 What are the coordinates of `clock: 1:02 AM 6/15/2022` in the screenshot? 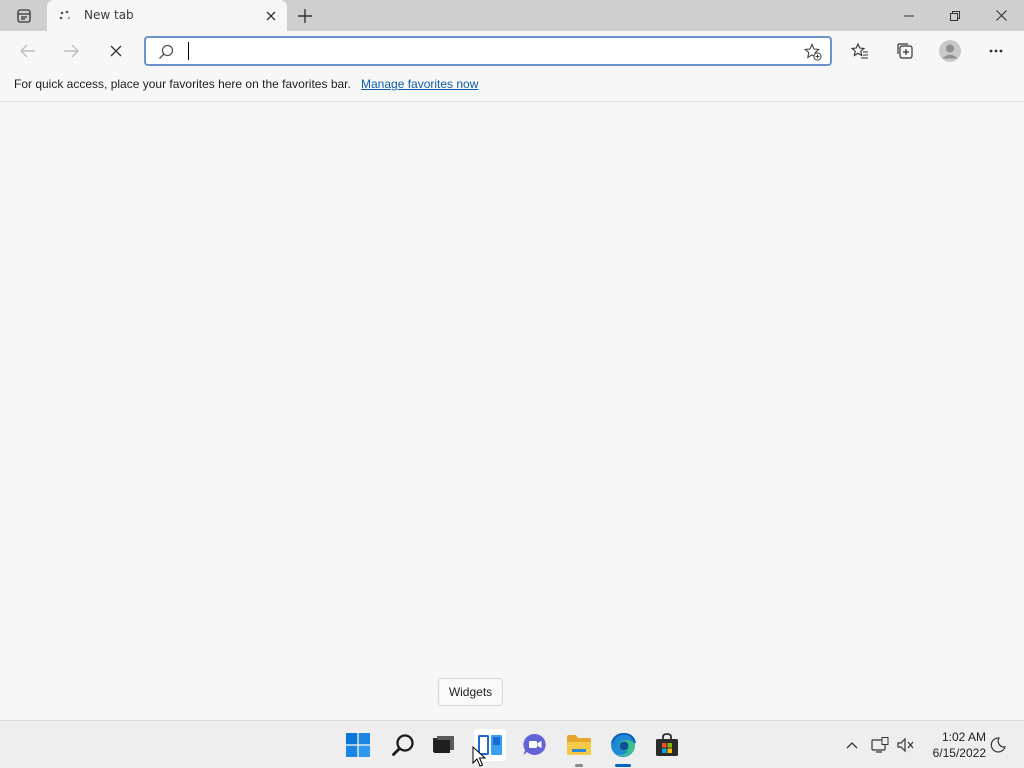 It's located at (952, 745).